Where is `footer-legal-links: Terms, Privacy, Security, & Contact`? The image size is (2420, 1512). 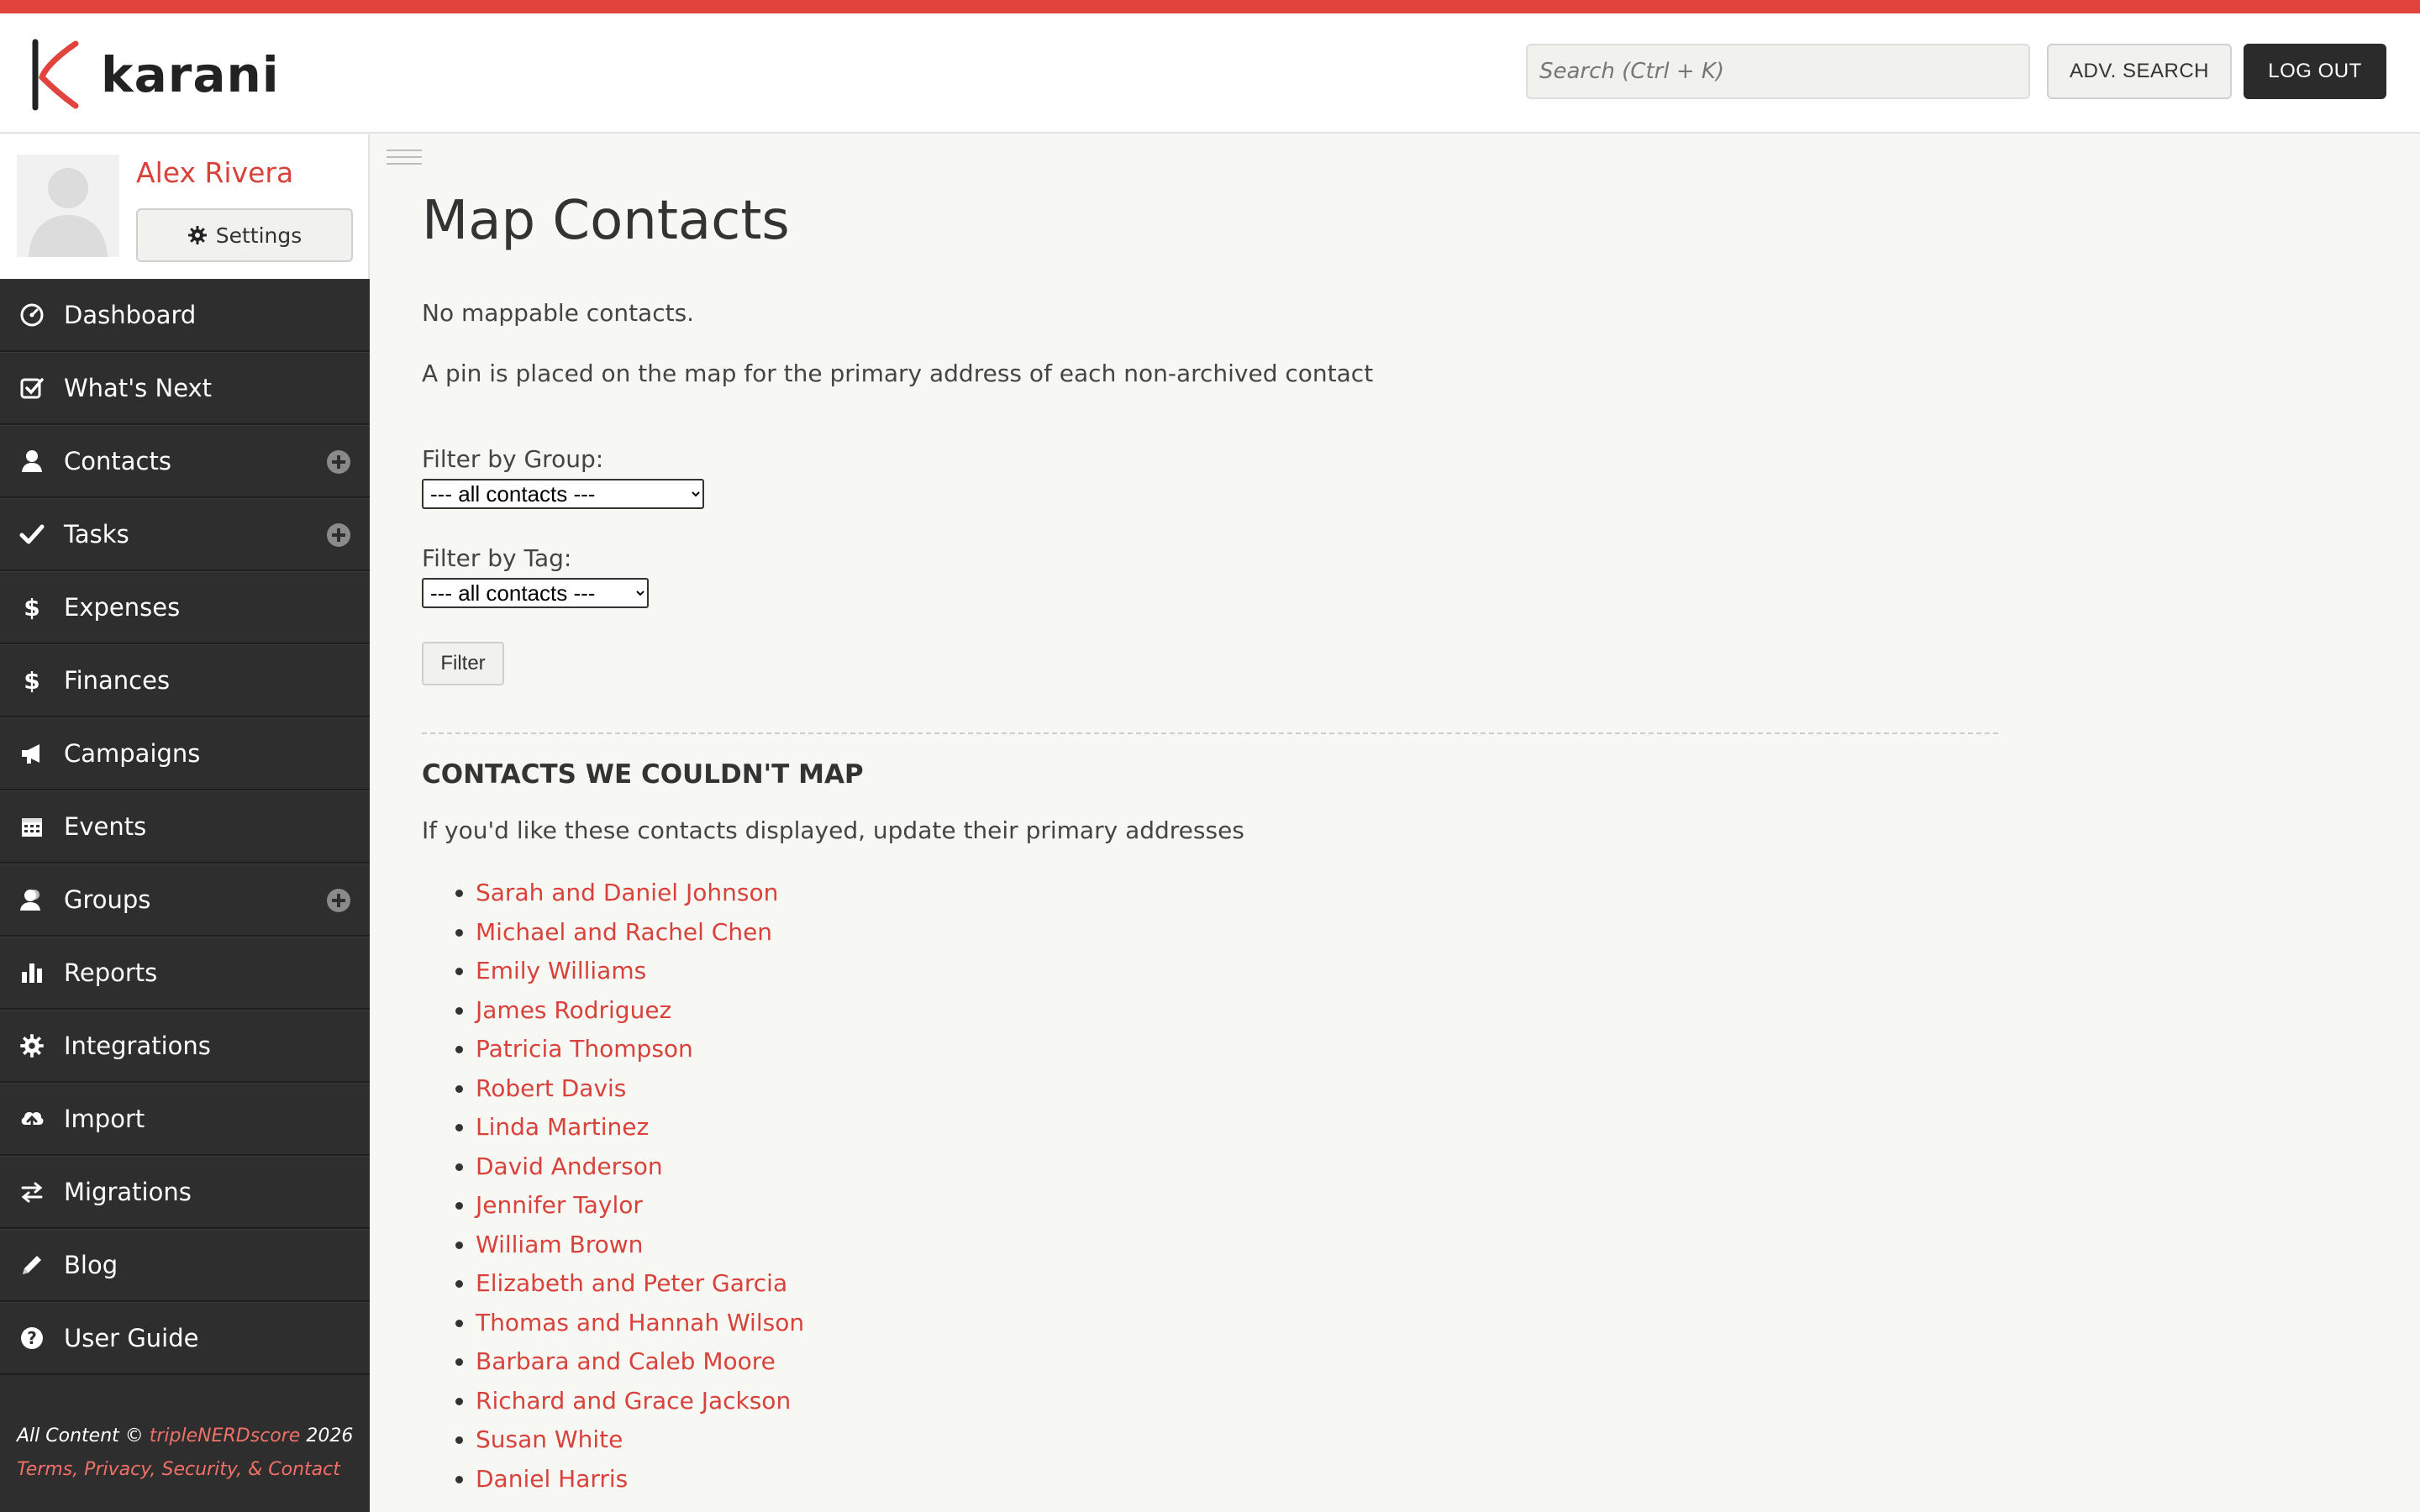 footer-legal-links: Terms, Privacy, Security, & Contact is located at coordinates (189, 1470).